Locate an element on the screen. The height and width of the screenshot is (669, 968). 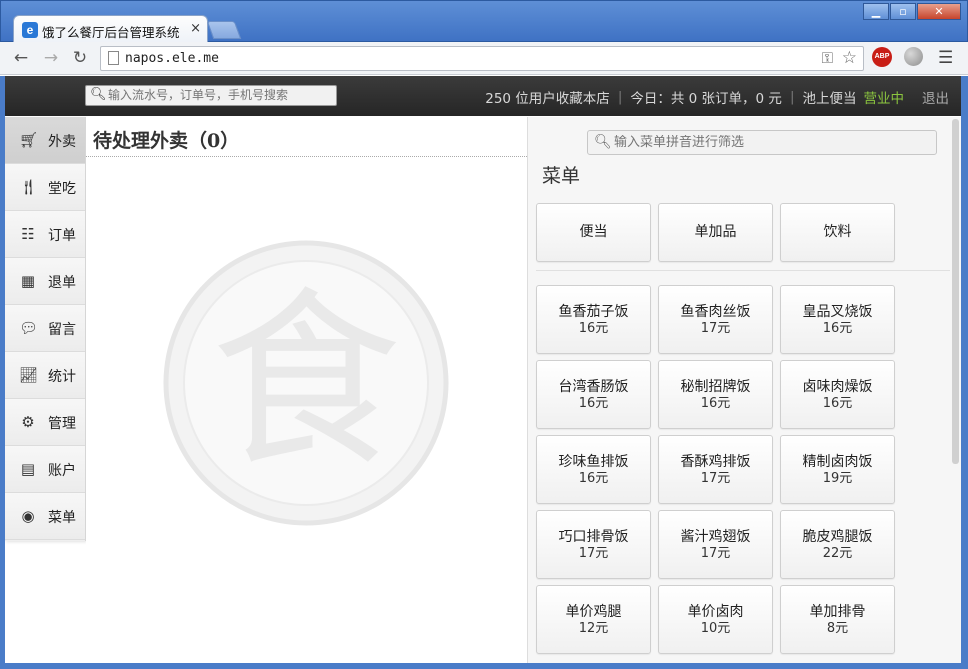
sidebar-item-label: 堂吃 is located at coordinates (62, 189).